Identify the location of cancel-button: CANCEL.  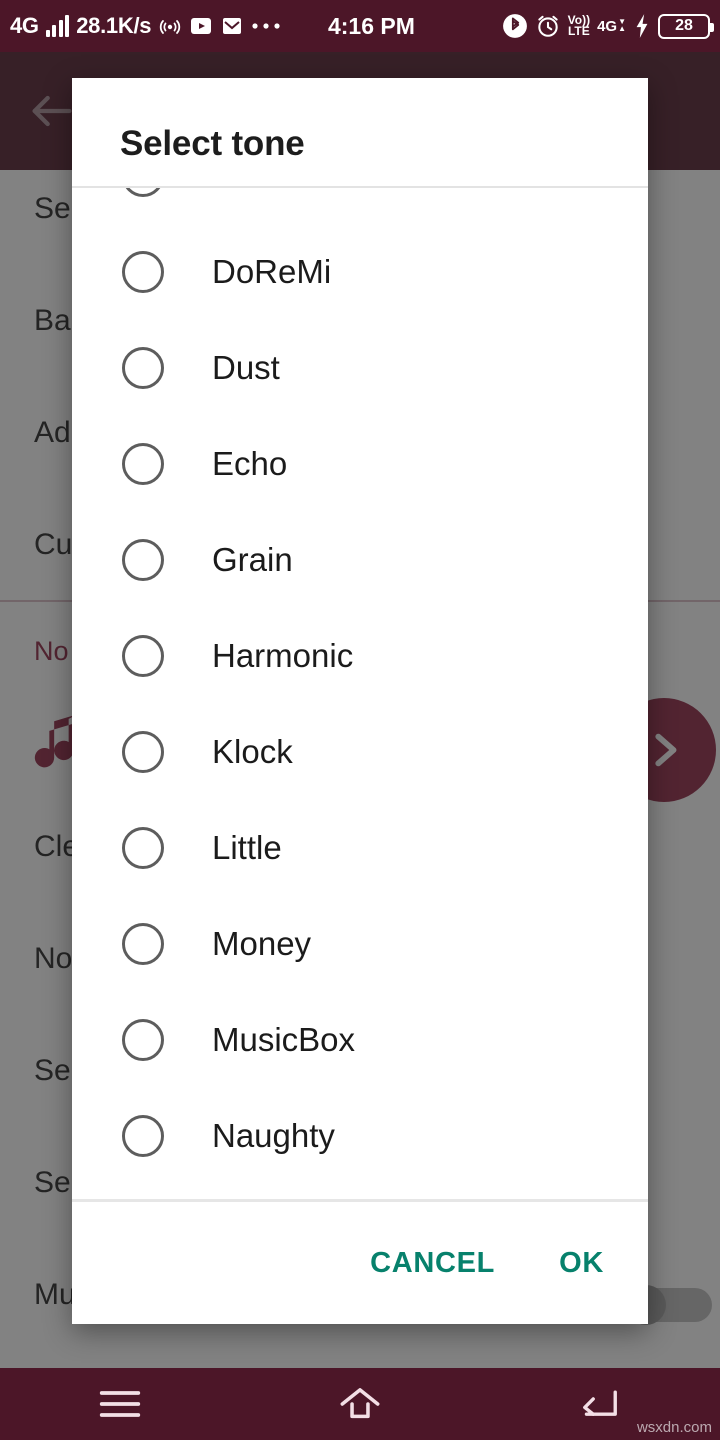
(432, 1263).